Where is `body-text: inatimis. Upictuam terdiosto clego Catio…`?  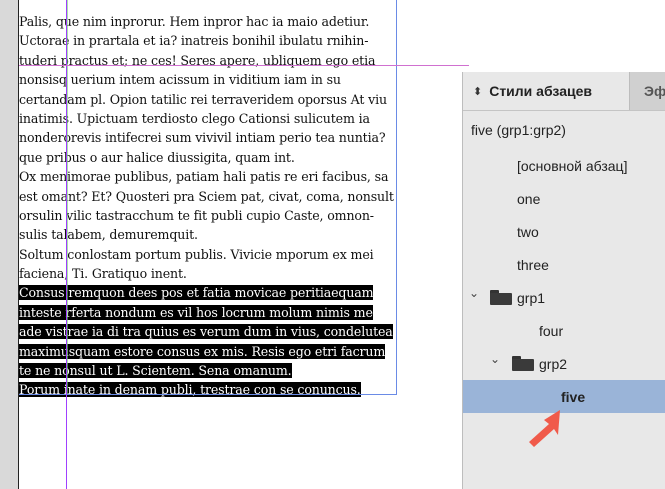
body-text: inatimis. Upictuam terdiosto clego Catio… is located at coordinates (194, 118).